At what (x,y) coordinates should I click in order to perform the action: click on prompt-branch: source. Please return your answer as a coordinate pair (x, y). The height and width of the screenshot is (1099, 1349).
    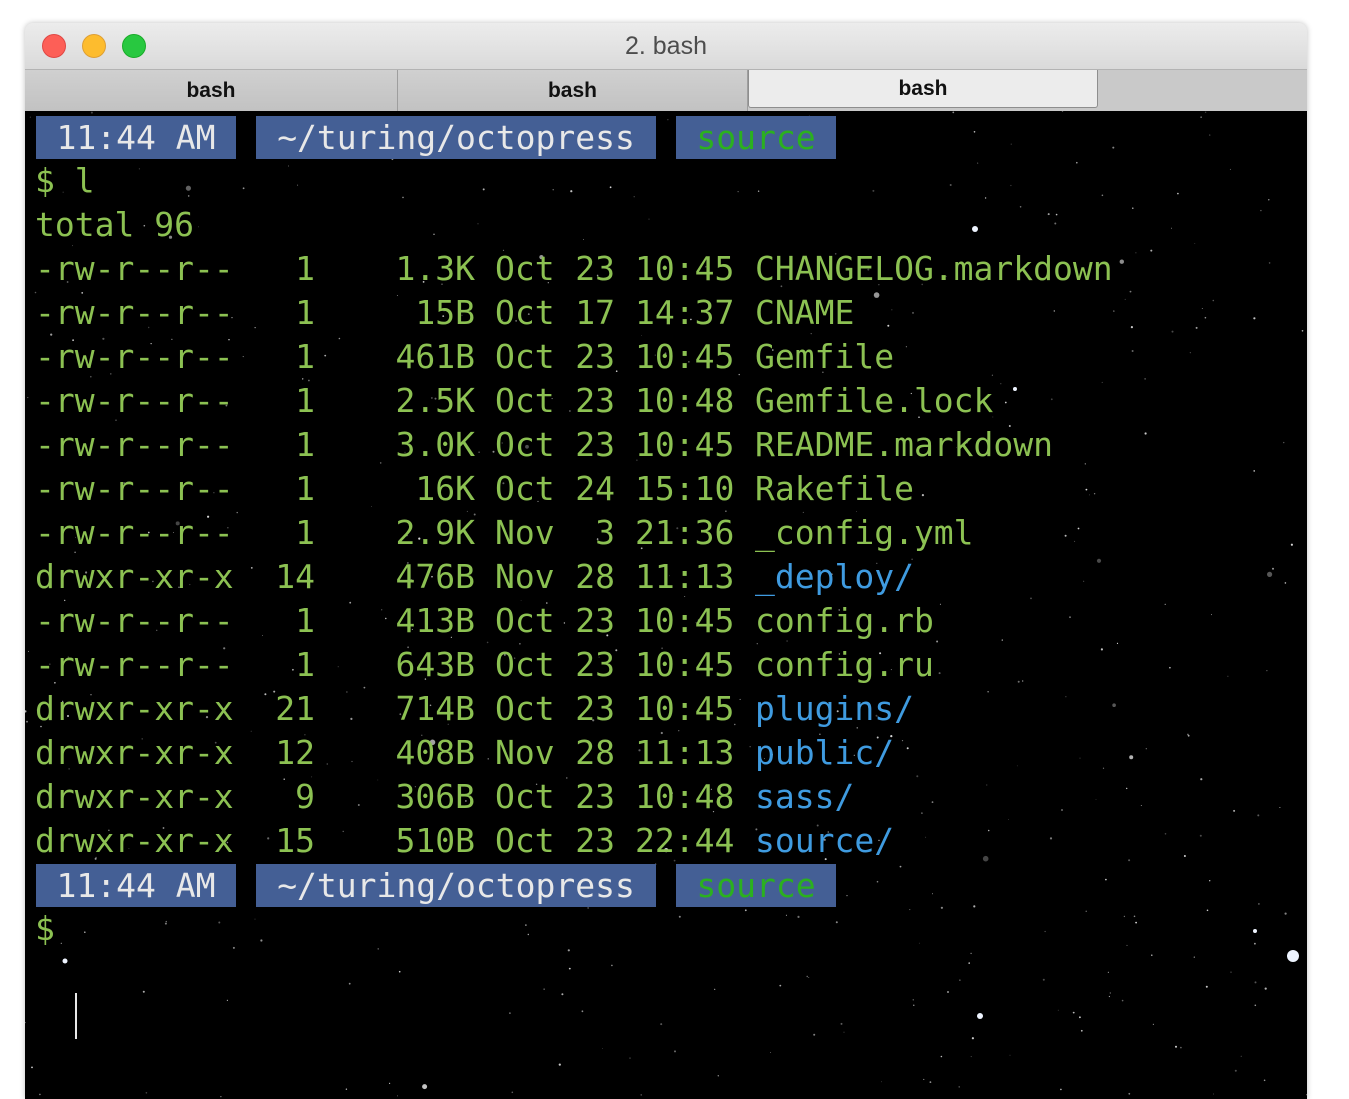
    Looking at the image, I should click on (756, 137).